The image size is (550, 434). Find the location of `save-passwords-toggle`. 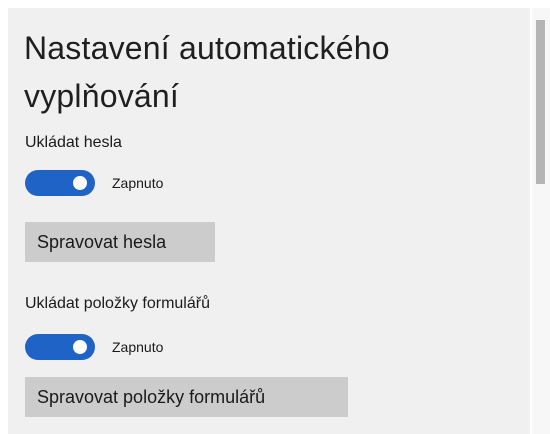

save-passwords-toggle is located at coordinates (60, 183).